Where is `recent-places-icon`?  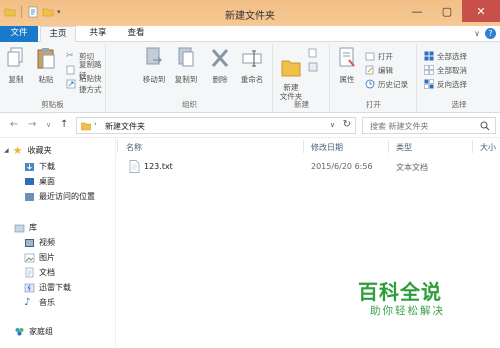
recent-places-icon is located at coordinates (29, 196).